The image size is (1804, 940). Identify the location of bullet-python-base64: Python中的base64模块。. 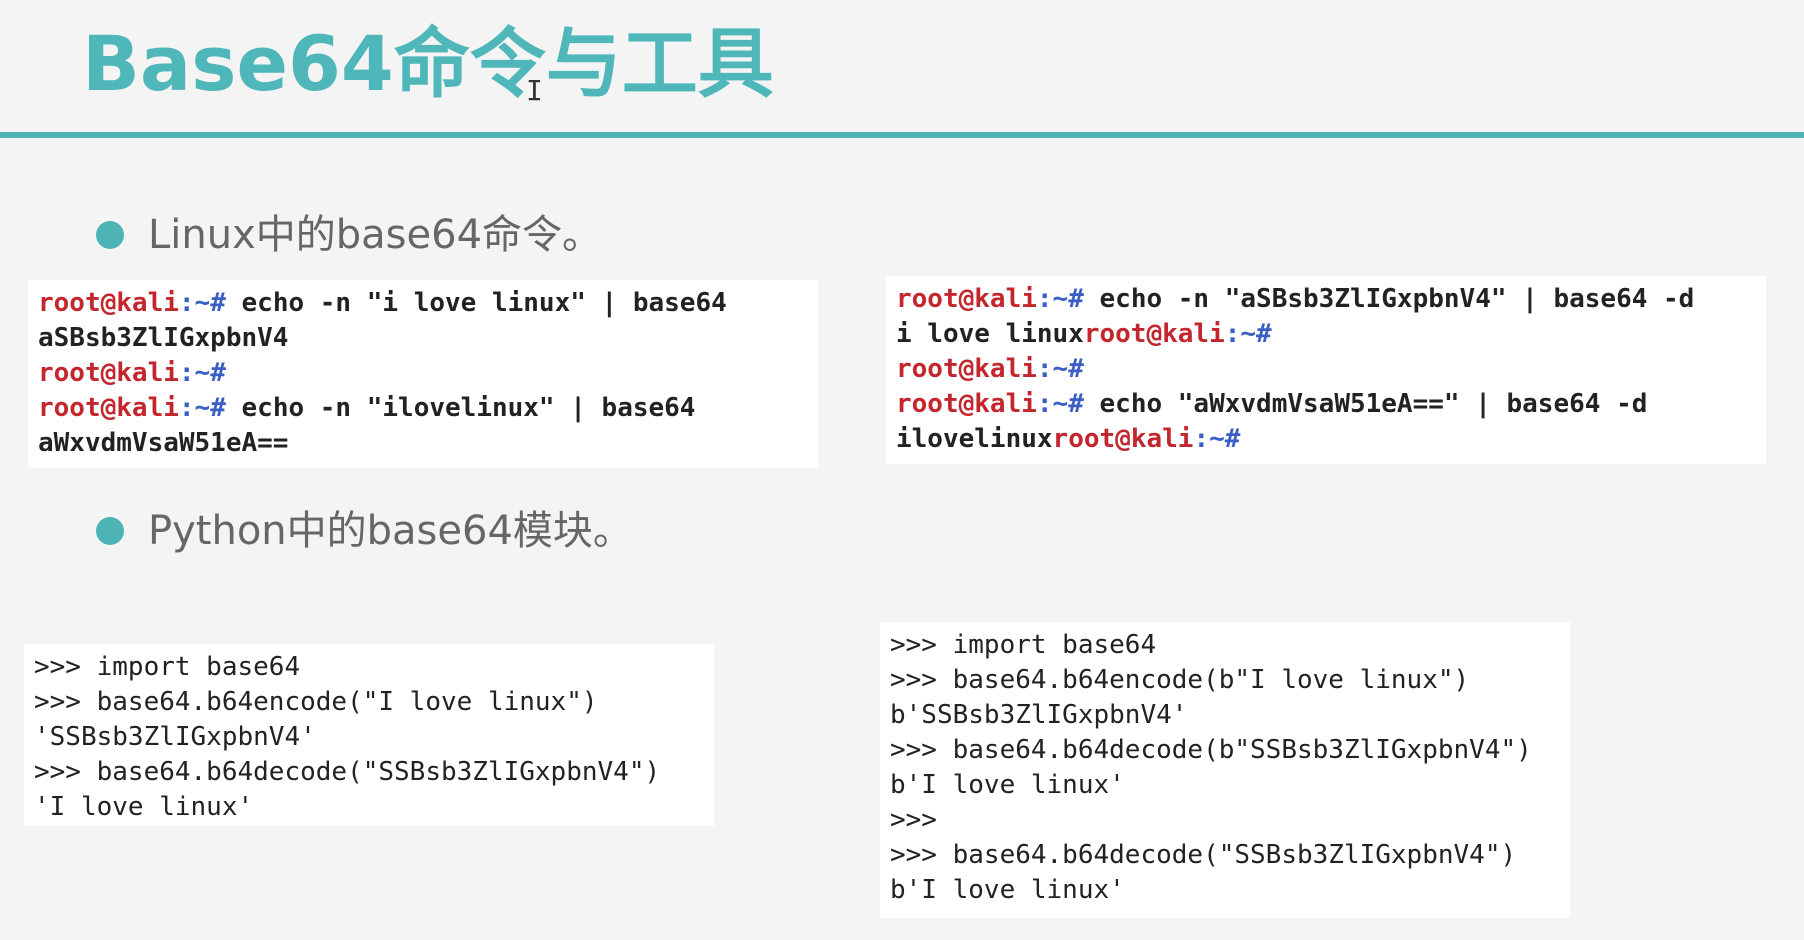
(364, 531).